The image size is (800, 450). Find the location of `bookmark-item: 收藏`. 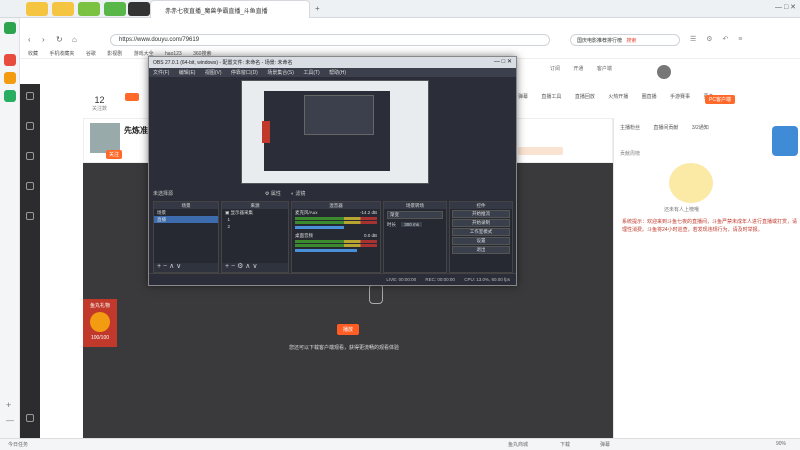

bookmark-item: 收藏 is located at coordinates (33, 54).